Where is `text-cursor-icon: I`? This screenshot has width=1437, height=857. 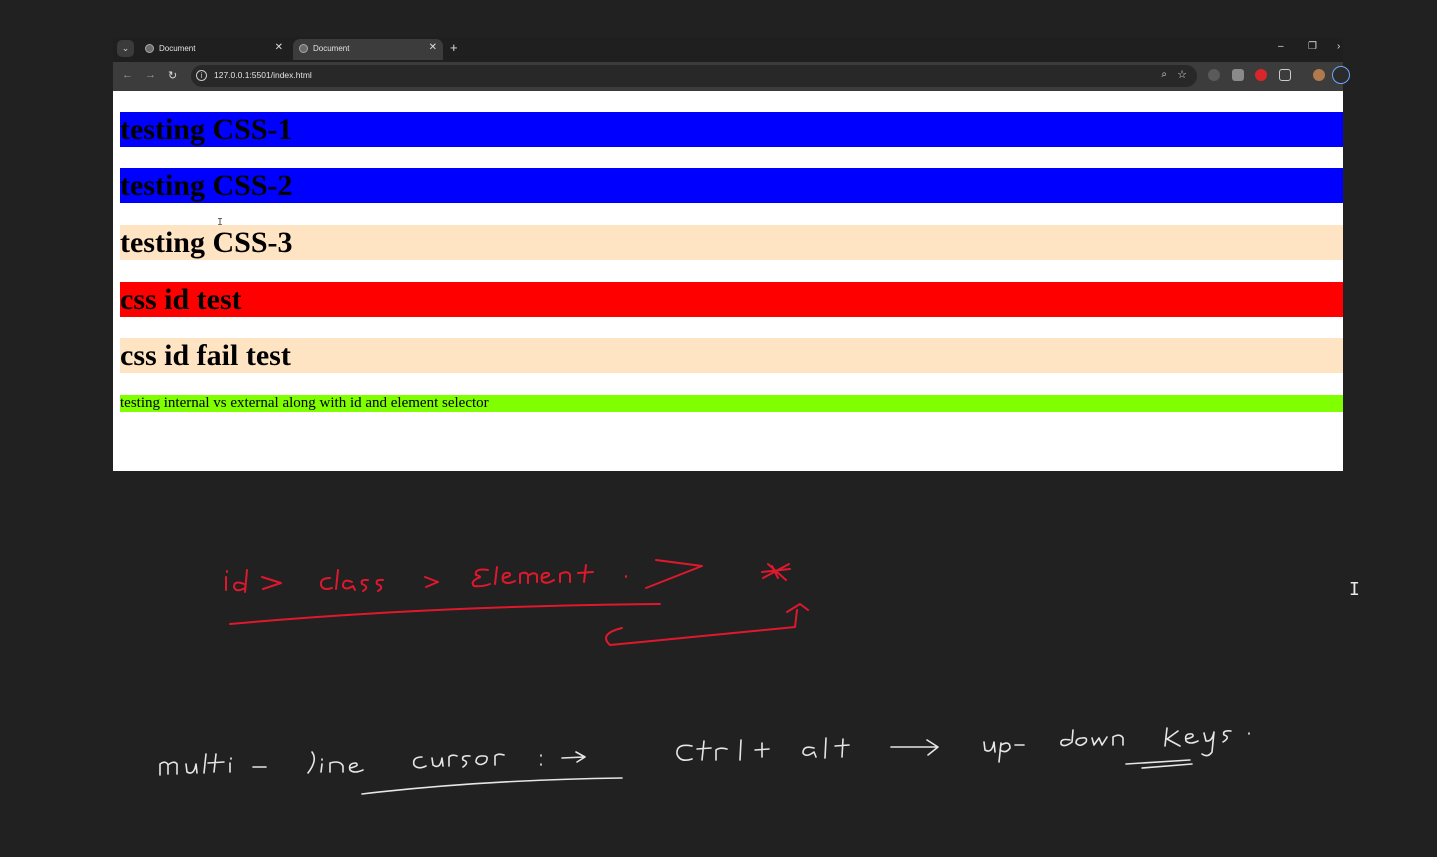 text-cursor-icon: I is located at coordinates (1354, 589).